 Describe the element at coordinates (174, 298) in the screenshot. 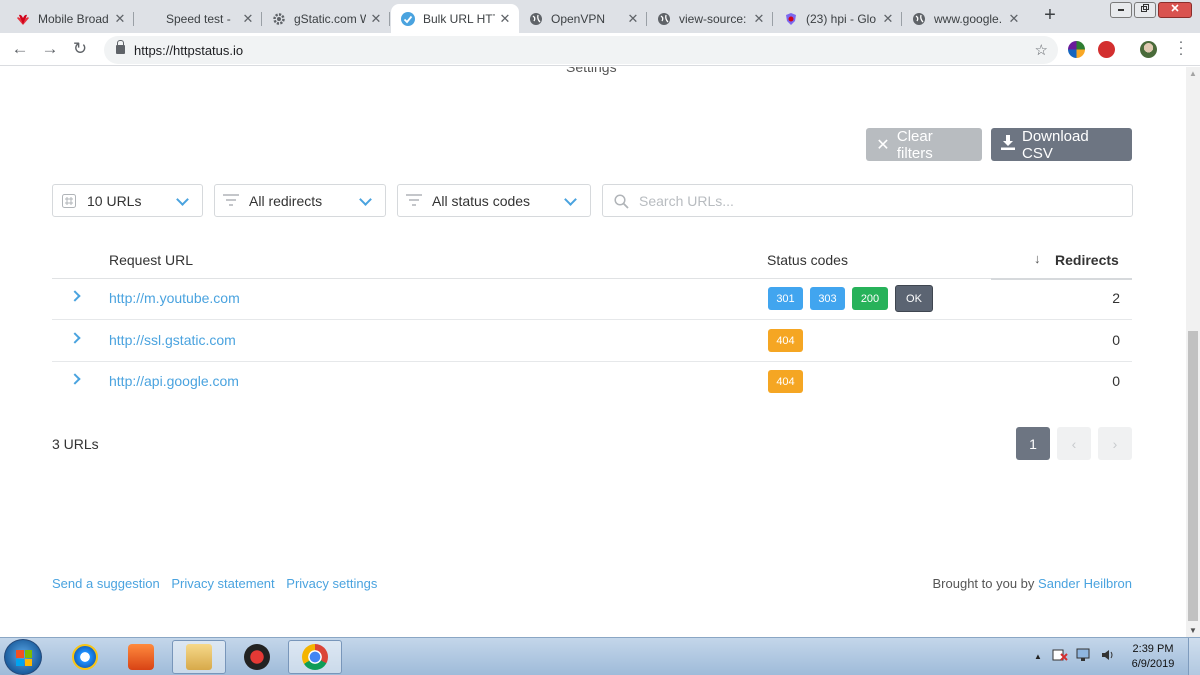

I see `request-url-link: http://m.youtube.com` at that location.